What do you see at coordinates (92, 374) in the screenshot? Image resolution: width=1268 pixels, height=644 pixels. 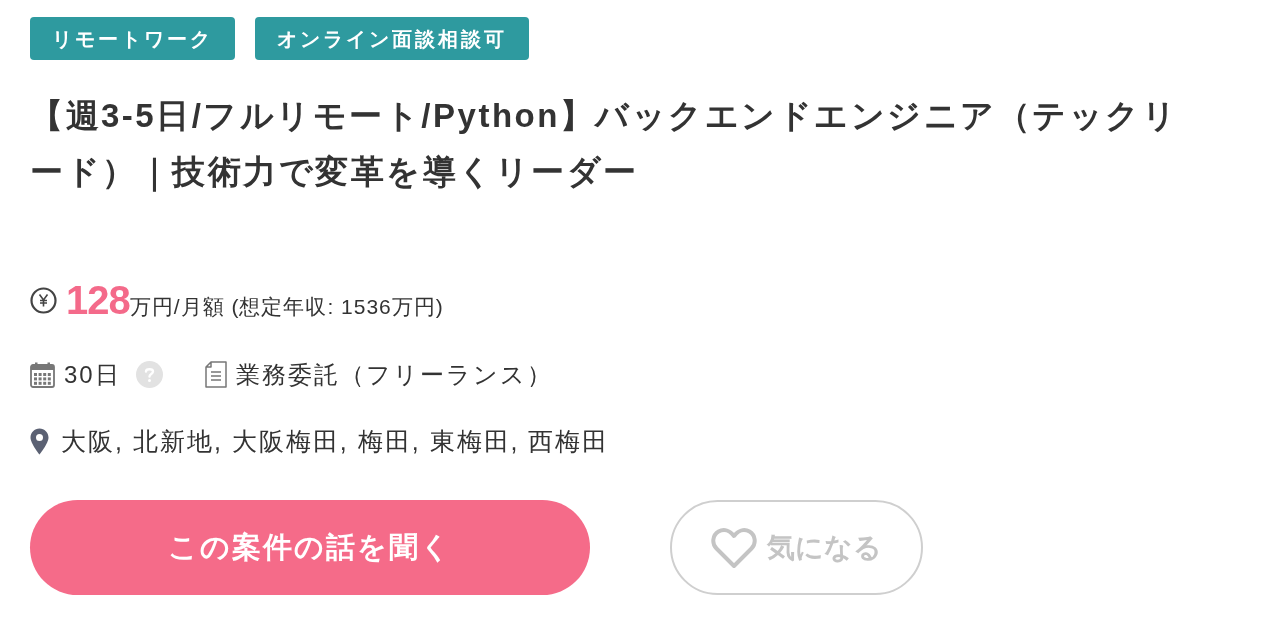 I see `duration-text: 30日` at bounding box center [92, 374].